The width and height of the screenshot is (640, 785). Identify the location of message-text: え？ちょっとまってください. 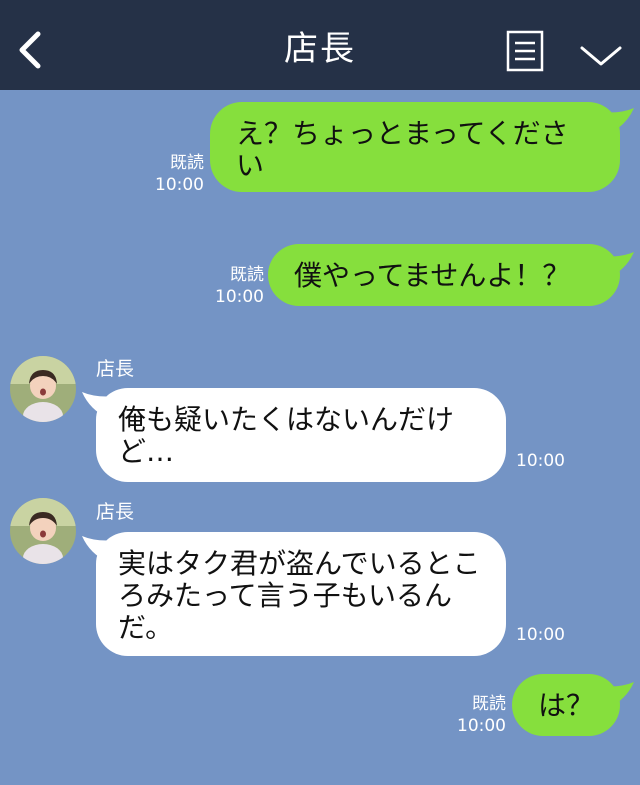
(402, 149).